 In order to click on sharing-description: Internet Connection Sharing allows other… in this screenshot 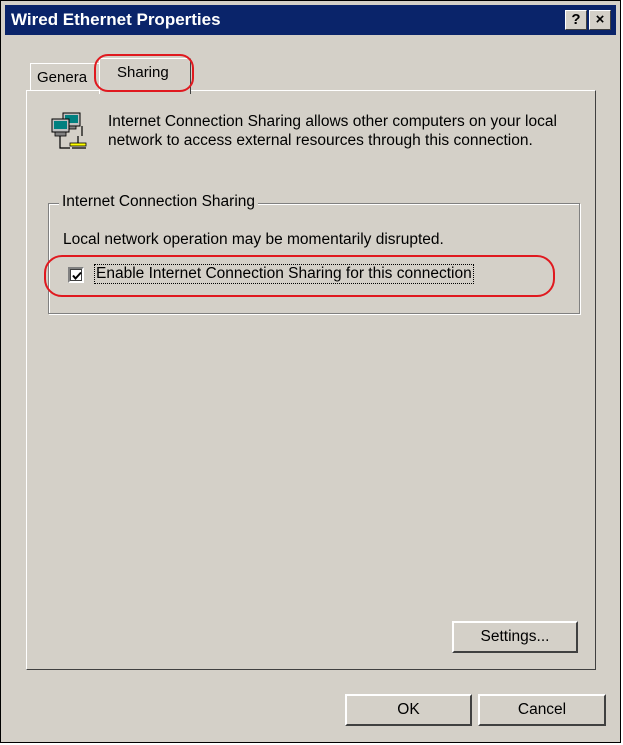, I will do `click(332, 131)`.